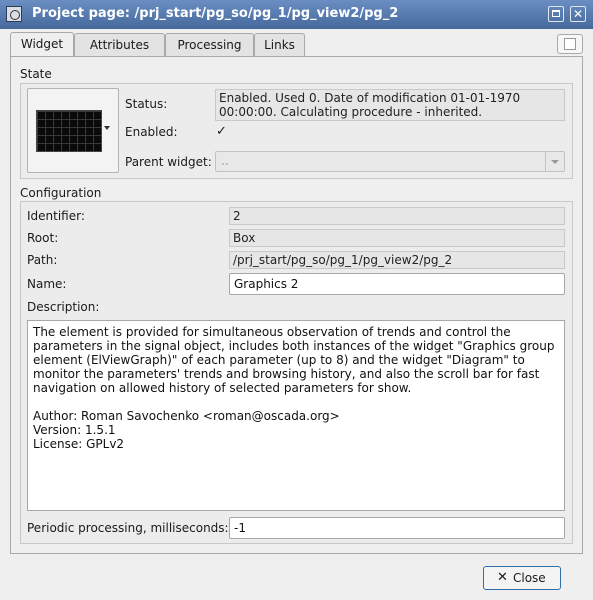 This screenshot has height=600, width=593. What do you see at coordinates (397, 528) in the screenshot?
I see `periodic-processing-input: -1` at bounding box center [397, 528].